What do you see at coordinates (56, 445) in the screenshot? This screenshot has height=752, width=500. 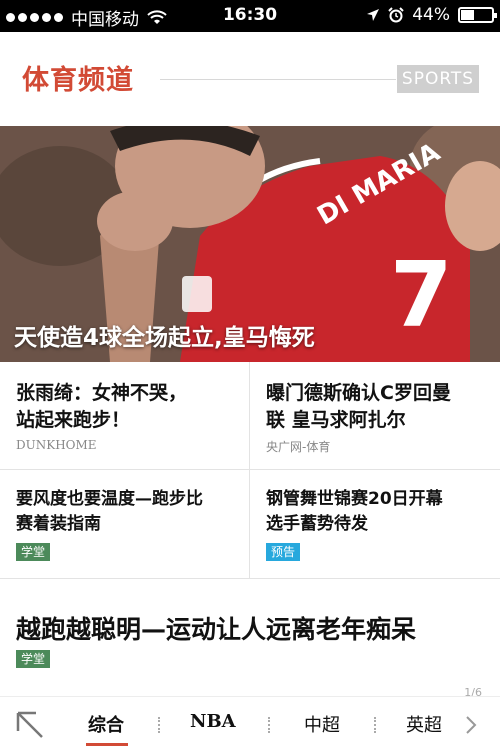 I see `news-source: DUNKHOME` at bounding box center [56, 445].